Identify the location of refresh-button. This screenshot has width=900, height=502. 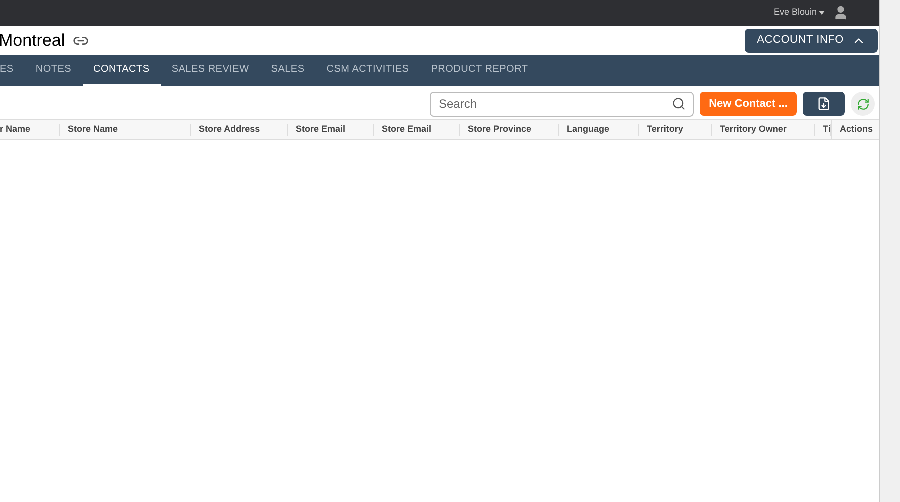
(863, 104).